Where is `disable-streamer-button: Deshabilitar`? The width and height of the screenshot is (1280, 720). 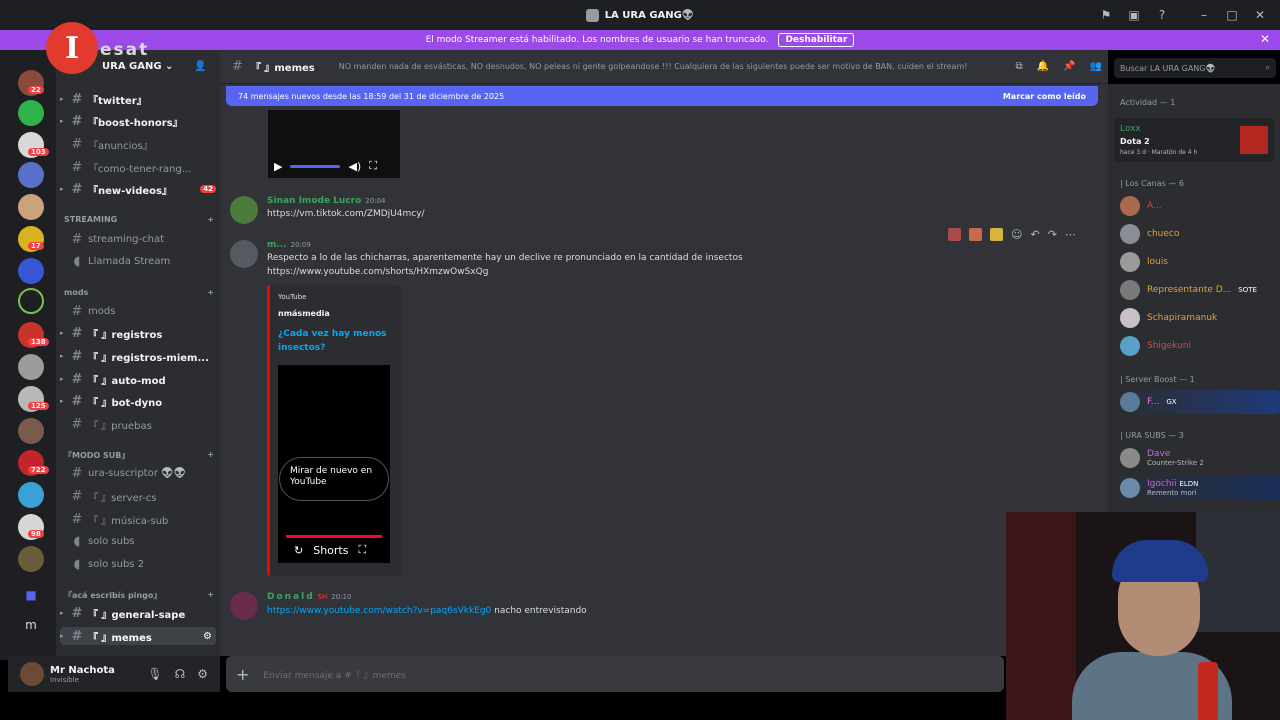 disable-streamer-button: Deshabilitar is located at coordinates (816, 40).